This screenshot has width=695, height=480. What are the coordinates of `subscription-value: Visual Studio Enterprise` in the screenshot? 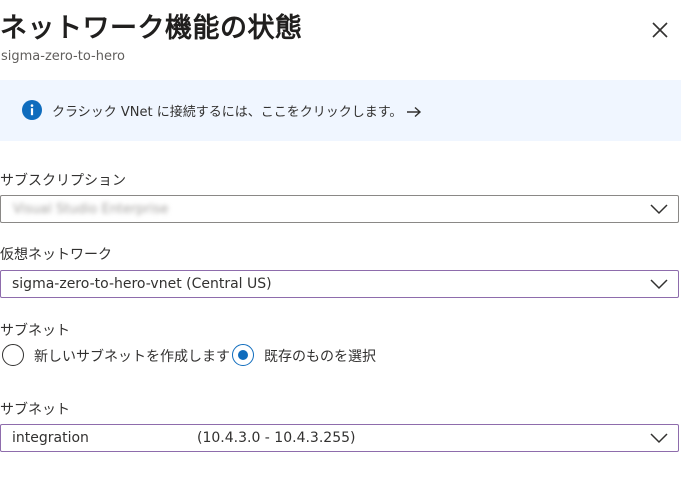 It's located at (91, 209).